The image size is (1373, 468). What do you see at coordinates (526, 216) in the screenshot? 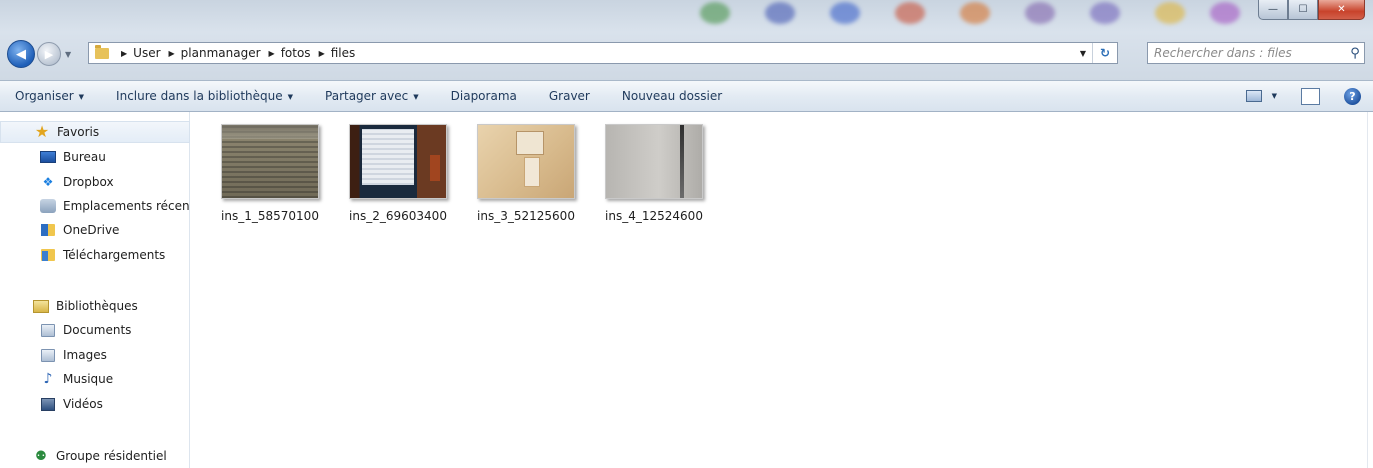
I see `file-name: ins_3_52125600` at bounding box center [526, 216].